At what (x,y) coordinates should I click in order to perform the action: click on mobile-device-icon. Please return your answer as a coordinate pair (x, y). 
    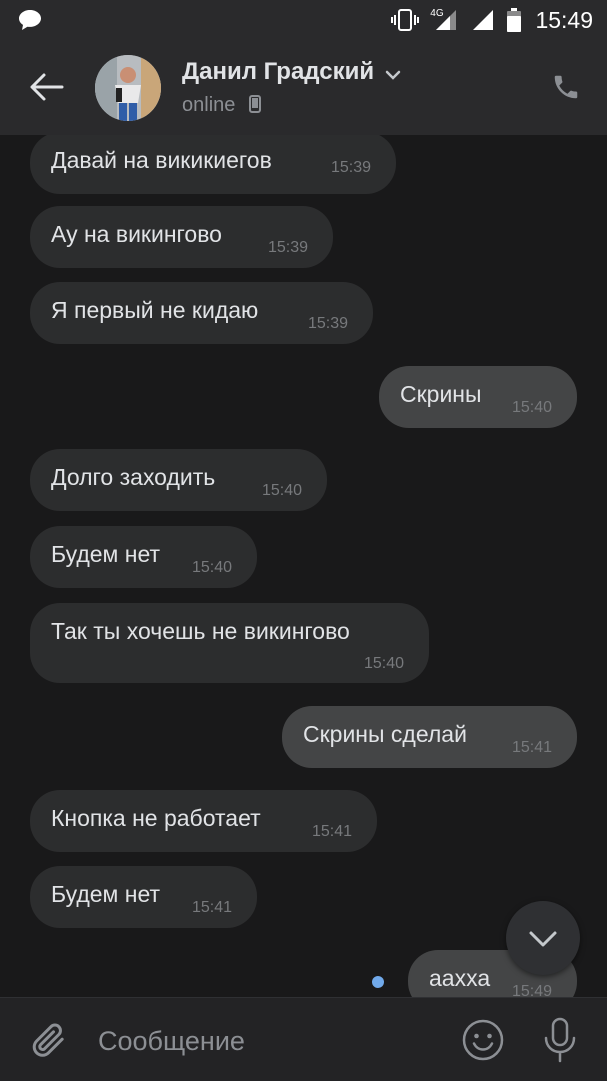
    Looking at the image, I should click on (254, 104).